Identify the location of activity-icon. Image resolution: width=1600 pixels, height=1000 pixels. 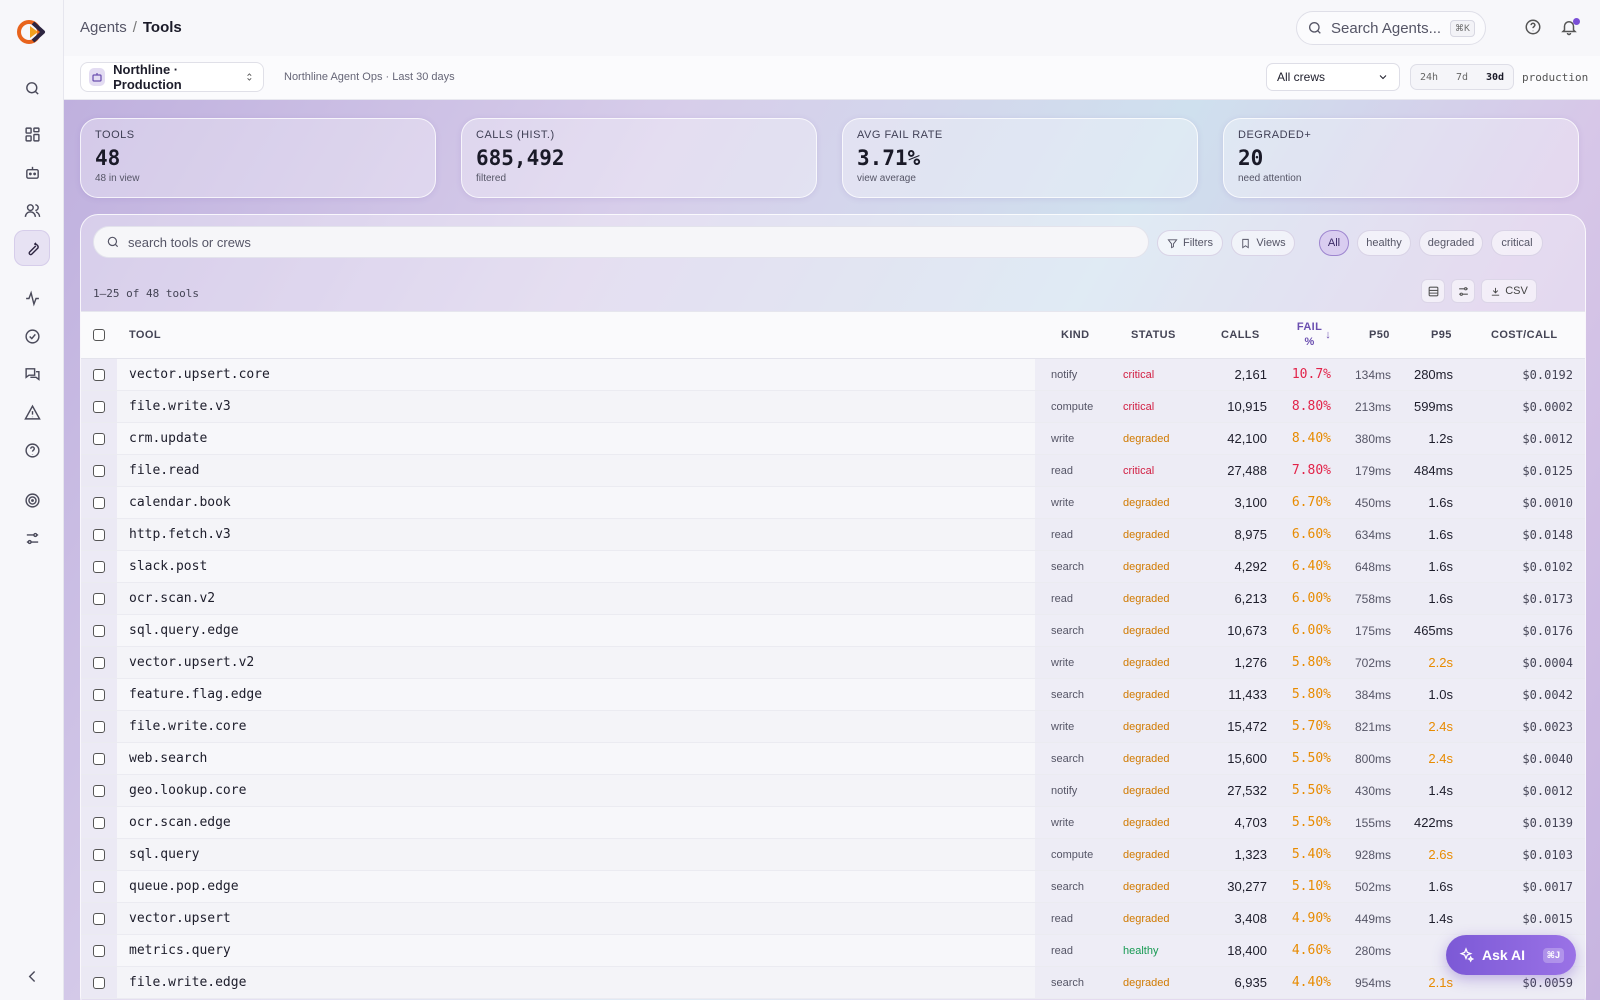
(32, 298).